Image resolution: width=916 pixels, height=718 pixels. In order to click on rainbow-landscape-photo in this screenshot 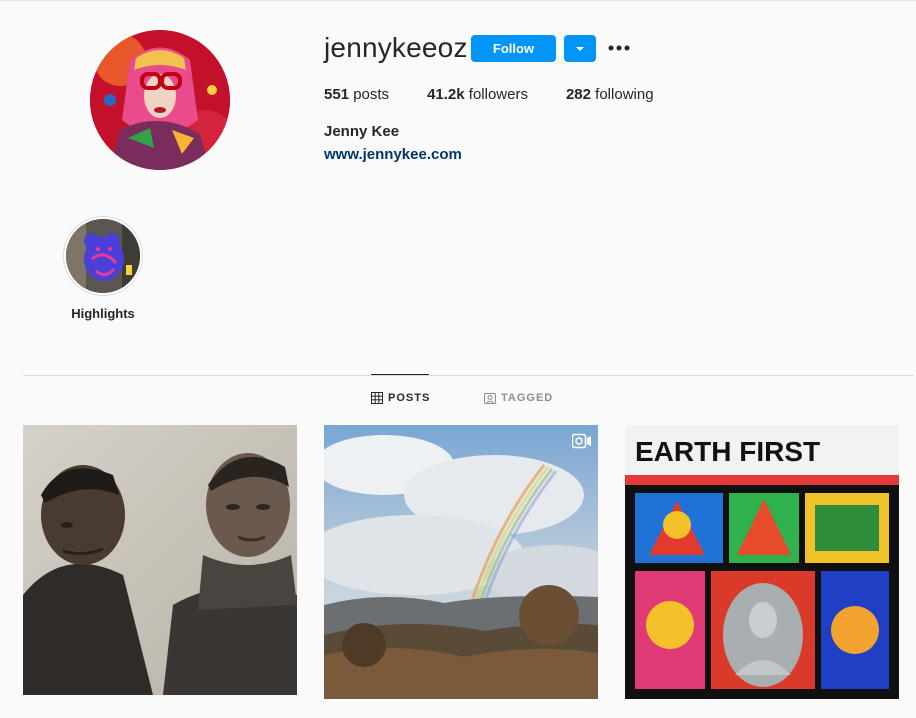, I will do `click(461, 562)`.